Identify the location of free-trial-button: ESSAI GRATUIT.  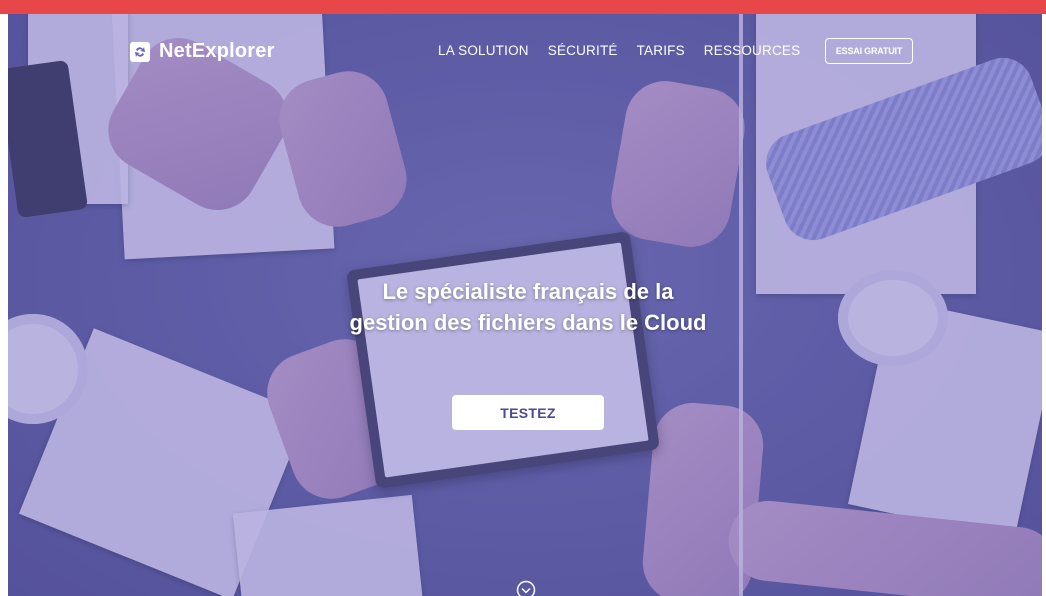
(869, 51).